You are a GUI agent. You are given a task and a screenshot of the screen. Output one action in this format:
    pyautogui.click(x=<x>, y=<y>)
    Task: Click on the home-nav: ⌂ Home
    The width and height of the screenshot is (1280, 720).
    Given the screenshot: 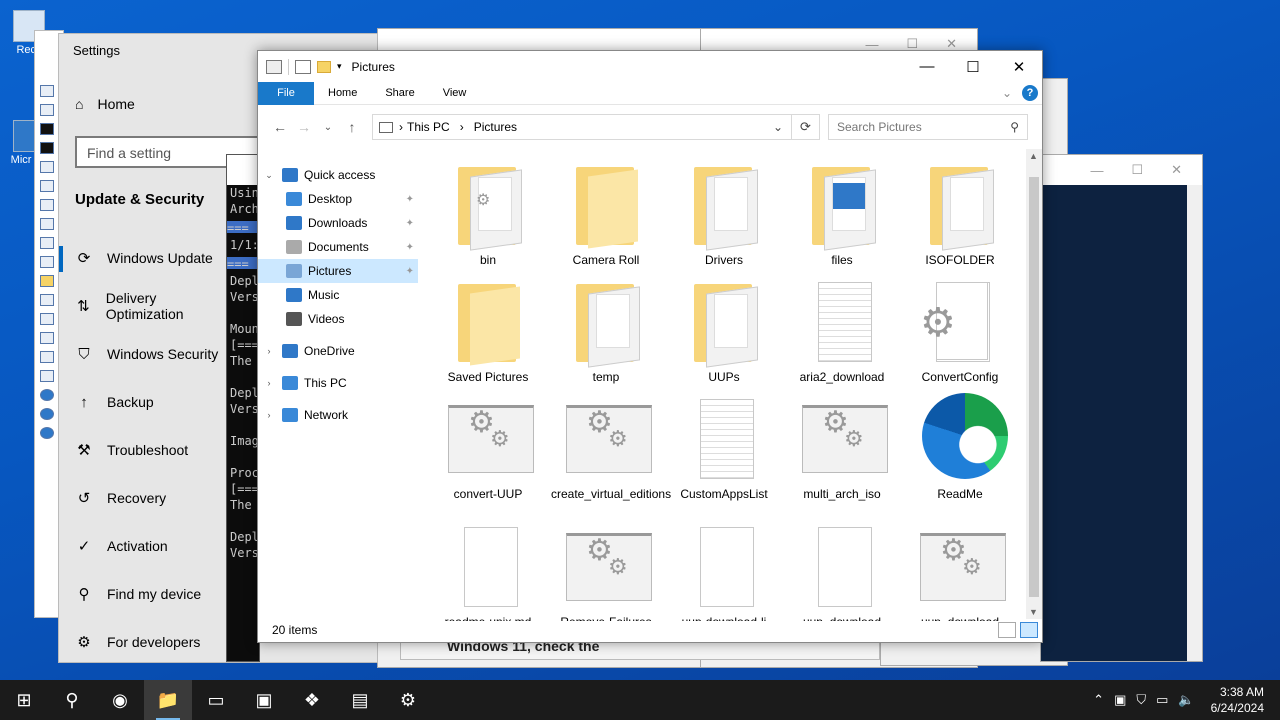 What is the action you would take?
    pyautogui.click(x=105, y=104)
    